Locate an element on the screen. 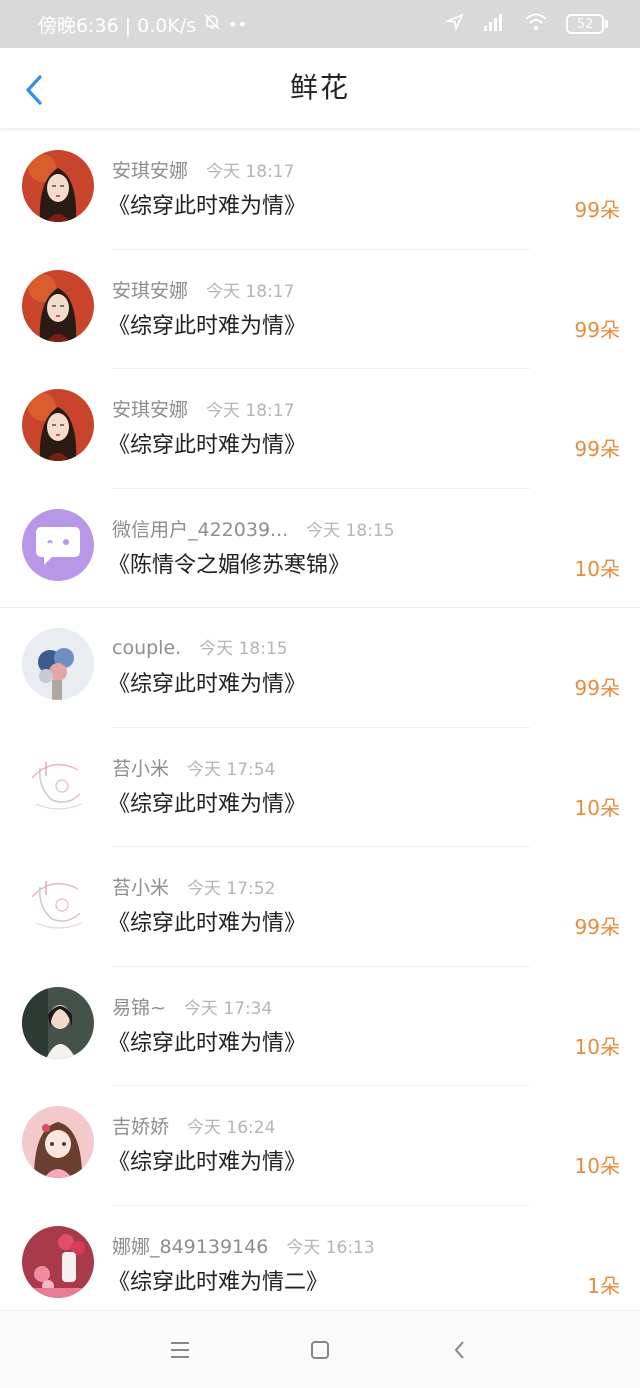  username: 吉娇娇 is located at coordinates (141, 1127).